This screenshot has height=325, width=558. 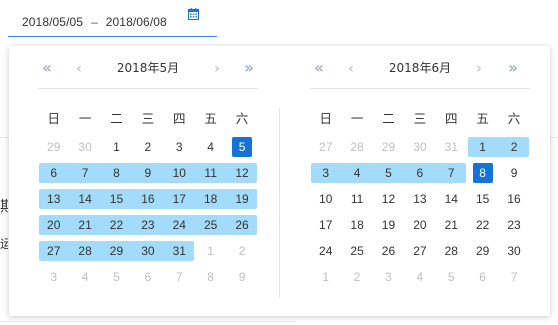 What do you see at coordinates (147, 225) in the screenshot?
I see `day-cell-in-range: 23` at bounding box center [147, 225].